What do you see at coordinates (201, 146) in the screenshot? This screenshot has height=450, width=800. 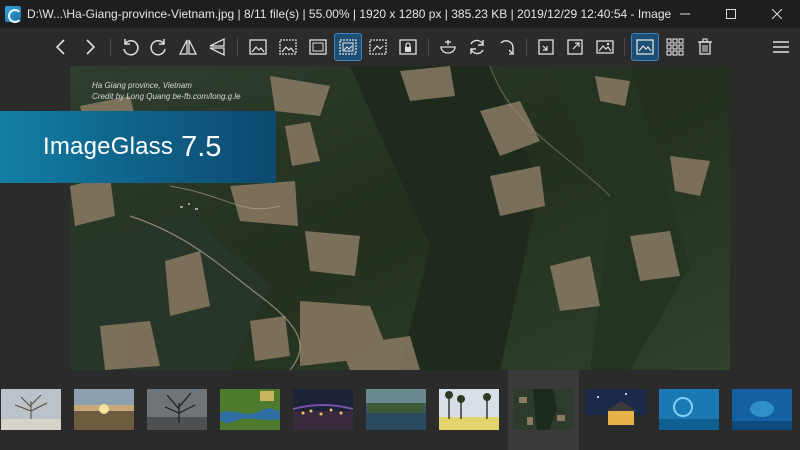 I see `banner-version: 7.5` at bounding box center [201, 146].